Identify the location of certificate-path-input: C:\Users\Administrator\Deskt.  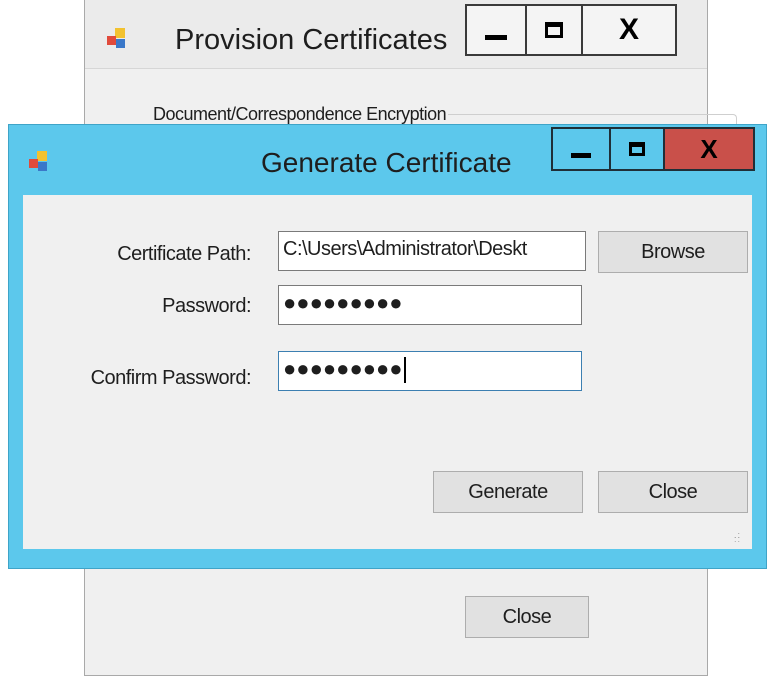
(432, 251).